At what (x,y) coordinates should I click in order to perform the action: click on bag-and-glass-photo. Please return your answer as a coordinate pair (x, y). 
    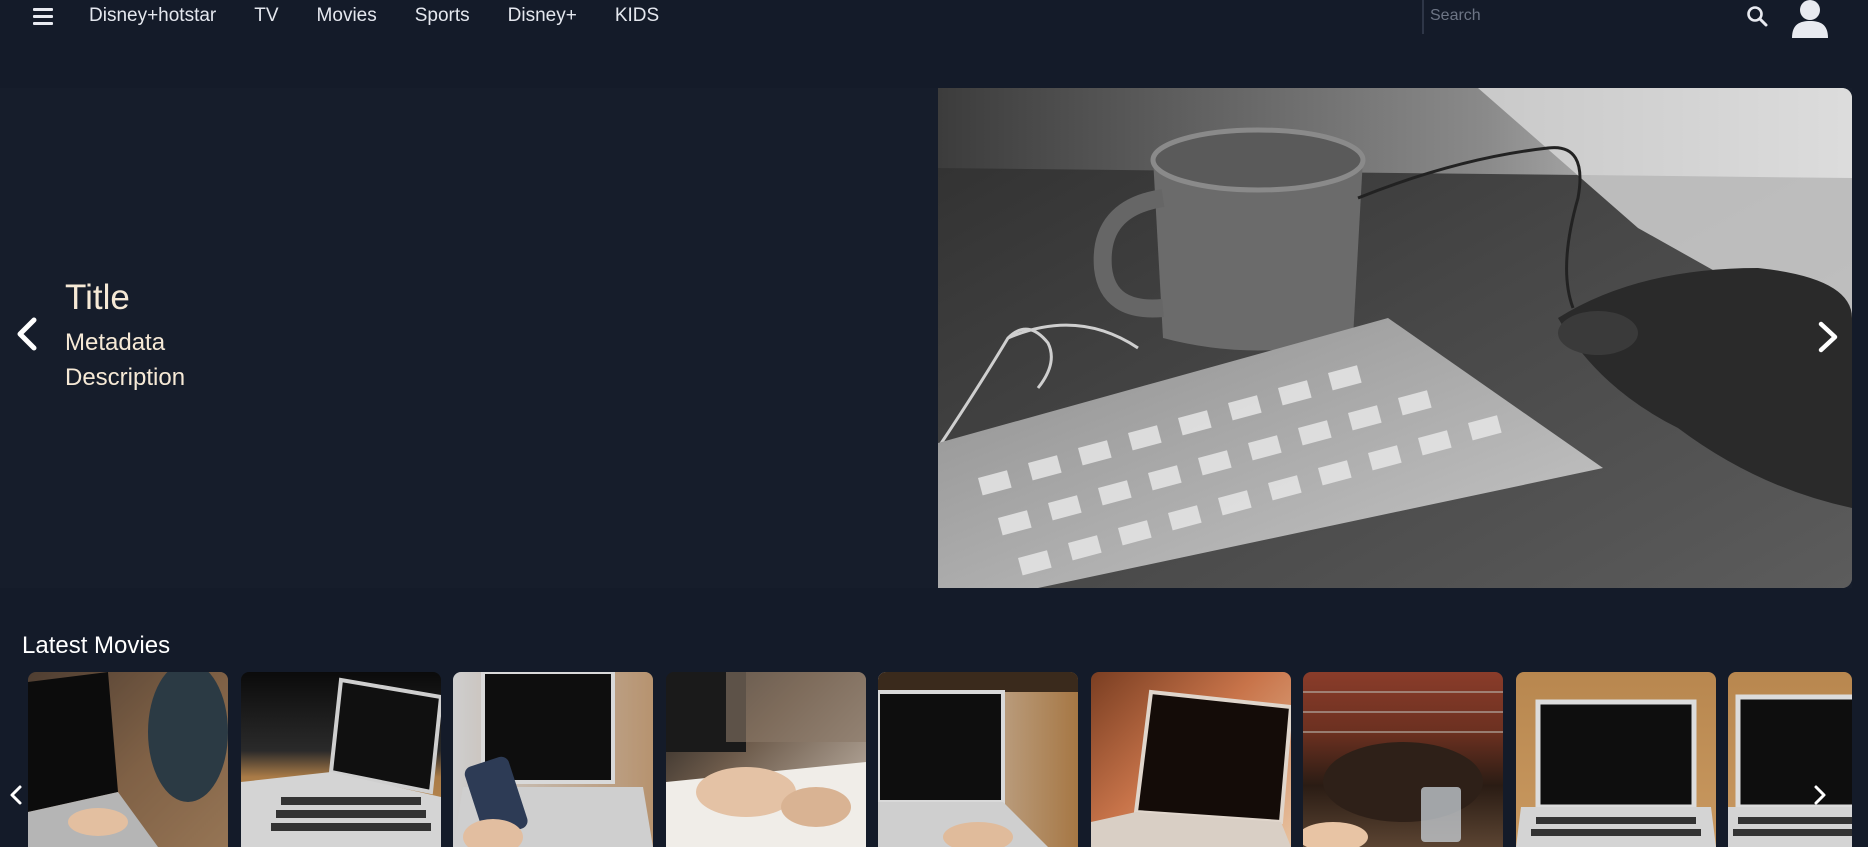
    Looking at the image, I should click on (1403, 769).